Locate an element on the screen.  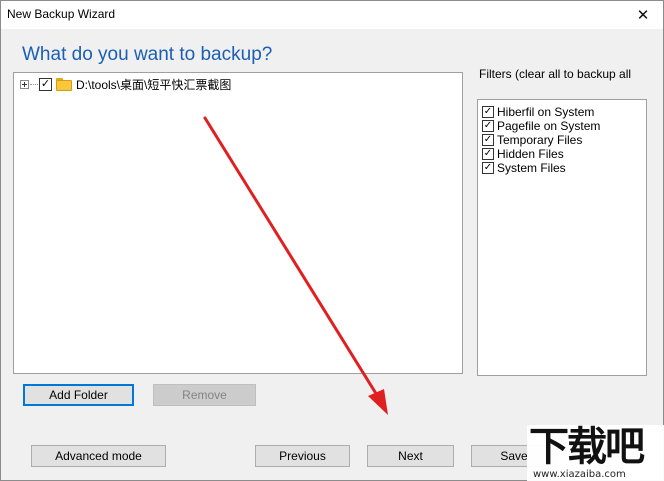
tree-item-label: D:\tools\桌面\短平快汇票截图 is located at coordinates (154, 84).